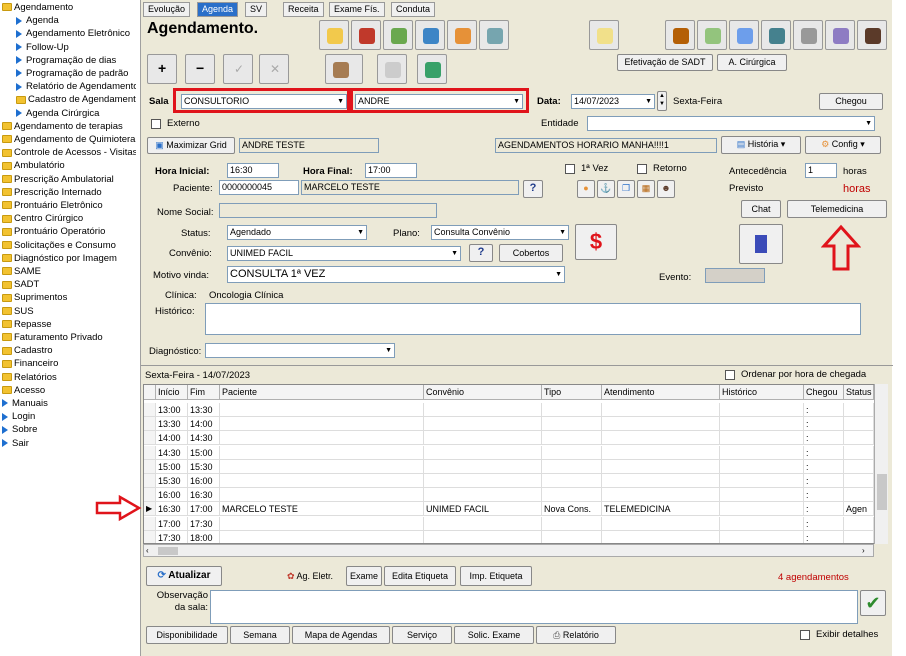 The image size is (906, 656). I want to click on hora-inicial-input: 16:30, so click(253, 170).